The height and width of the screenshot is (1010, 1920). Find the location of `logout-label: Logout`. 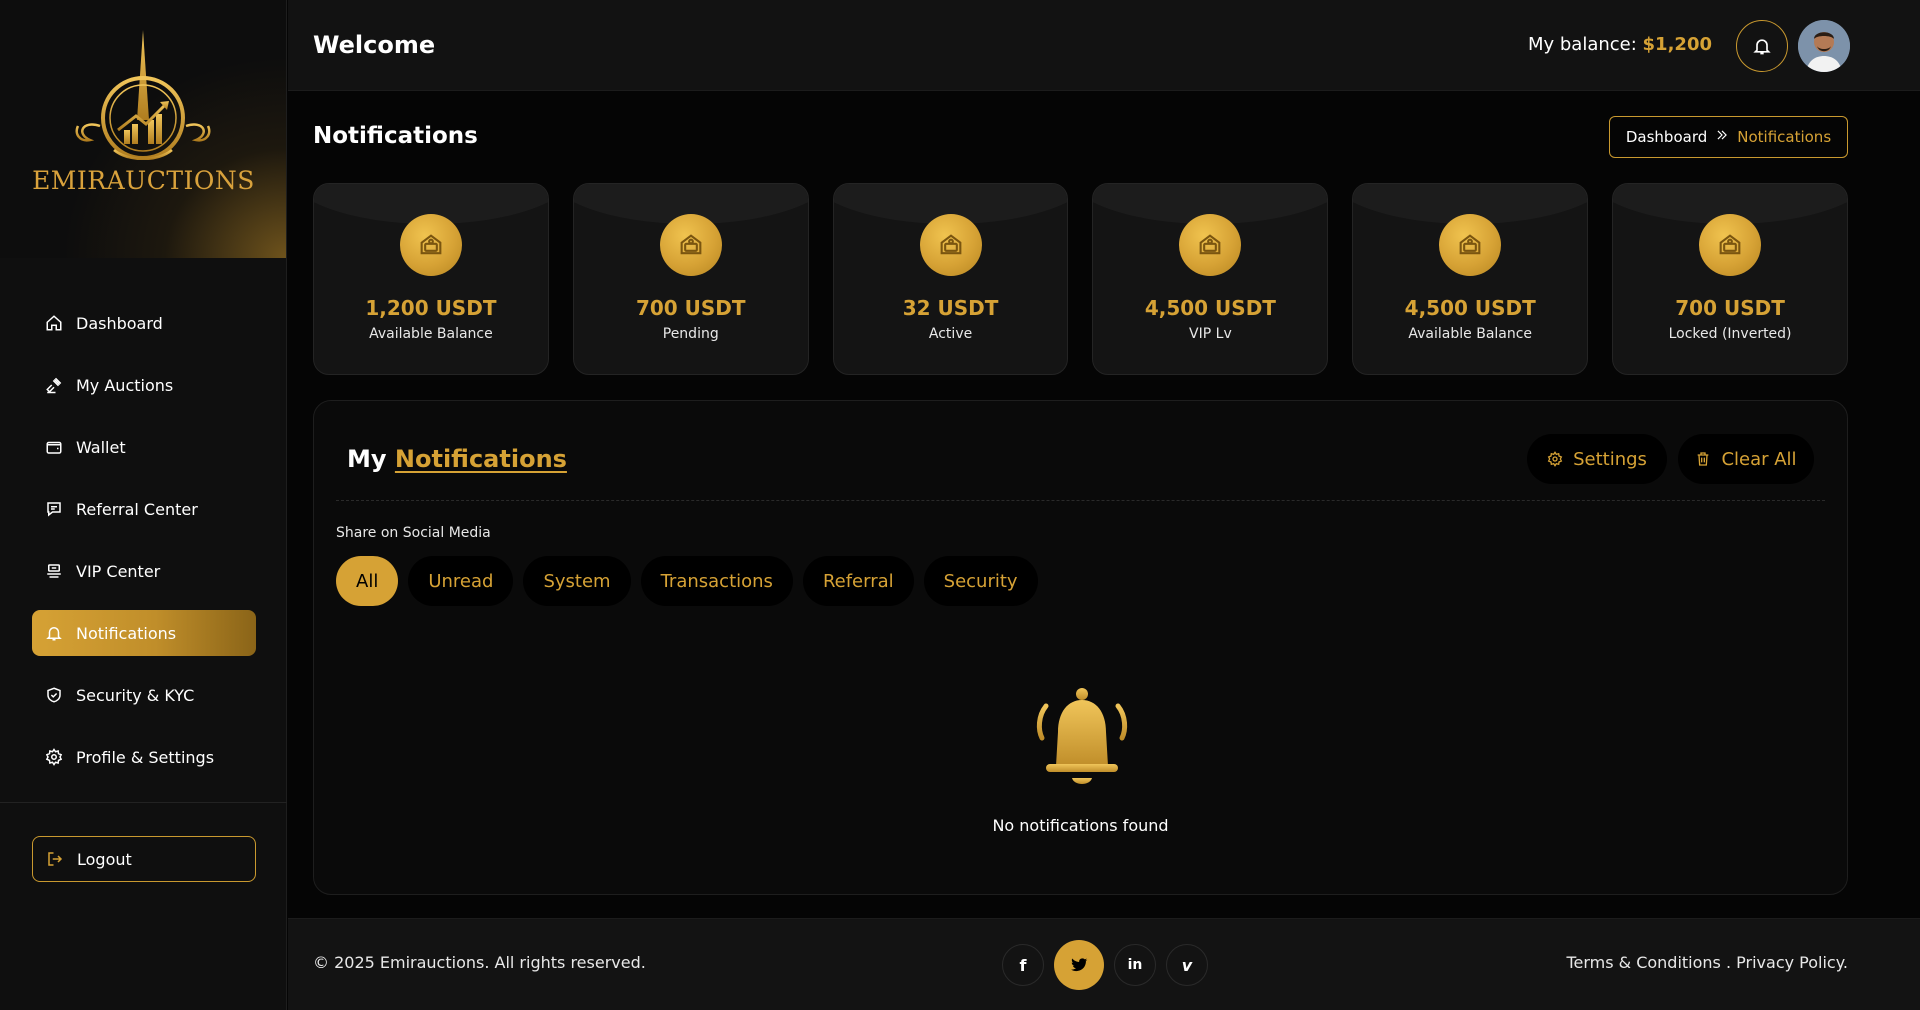

logout-label: Logout is located at coordinates (104, 859).